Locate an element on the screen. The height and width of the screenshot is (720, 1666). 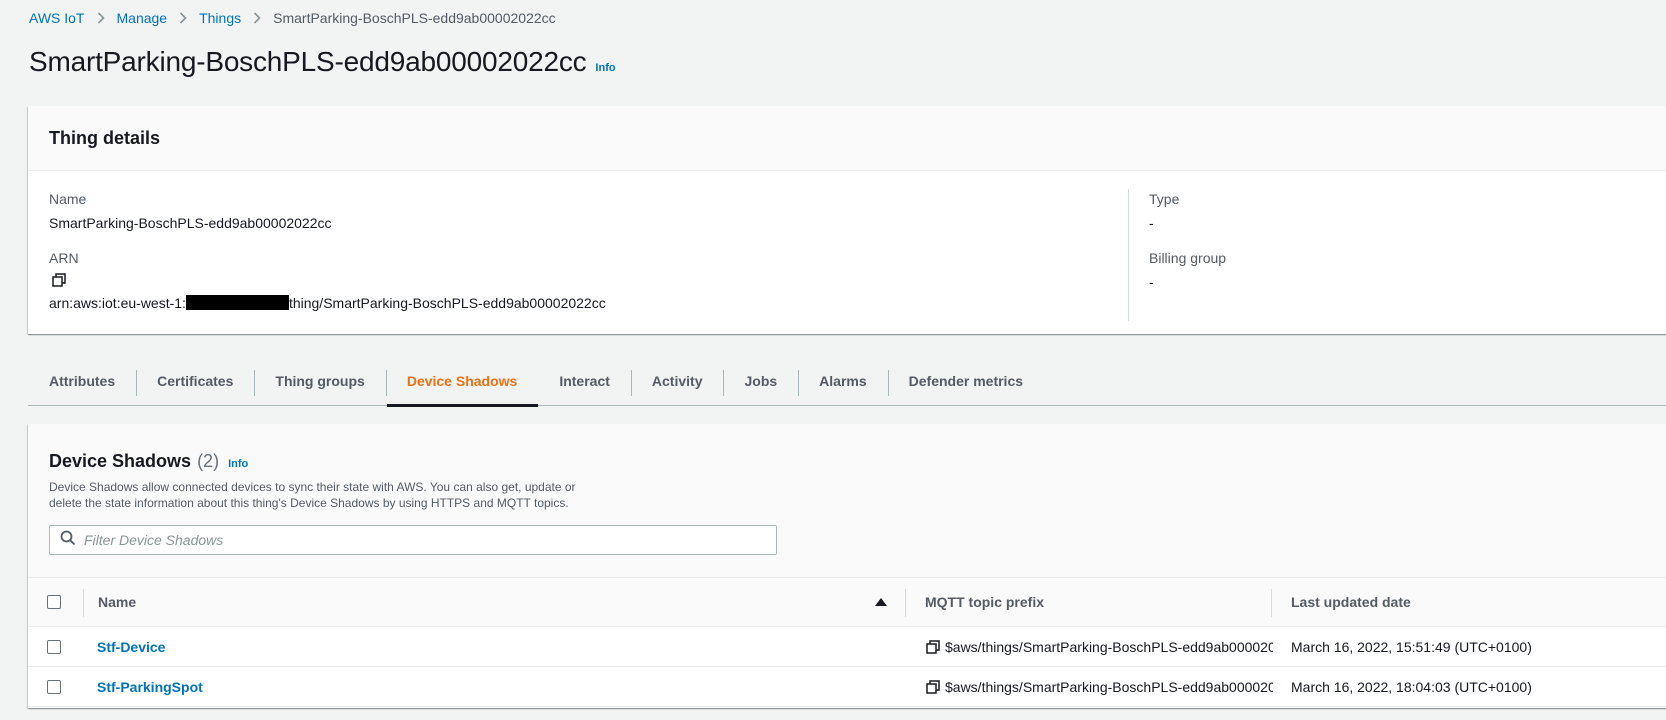
tab-device-shadows: Device Shadows is located at coordinates (462, 381).